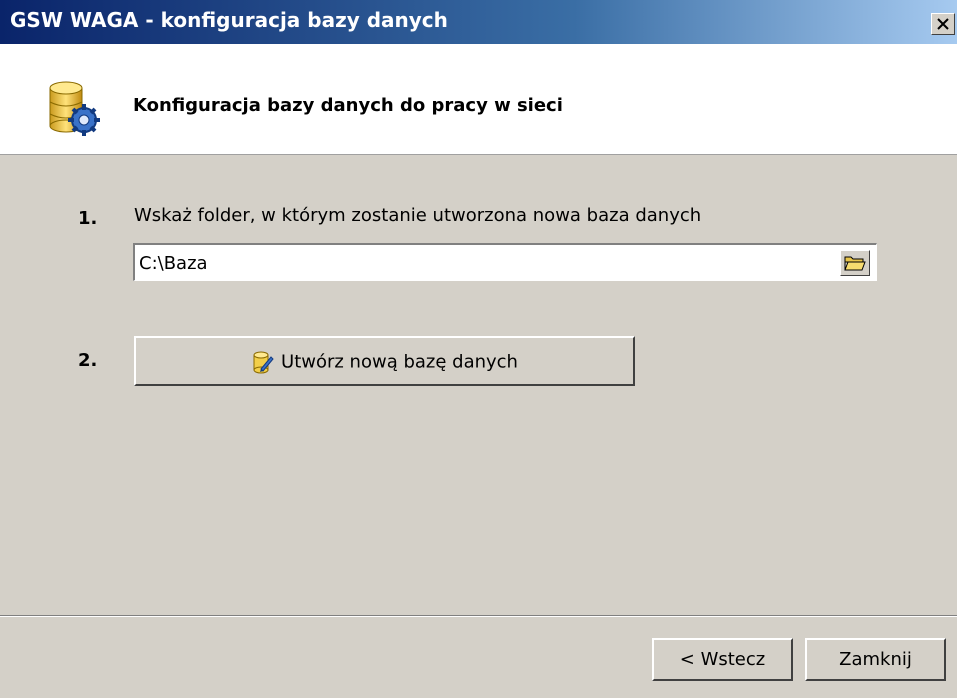 The image size is (957, 698). I want to click on close-icon, so click(943, 24).